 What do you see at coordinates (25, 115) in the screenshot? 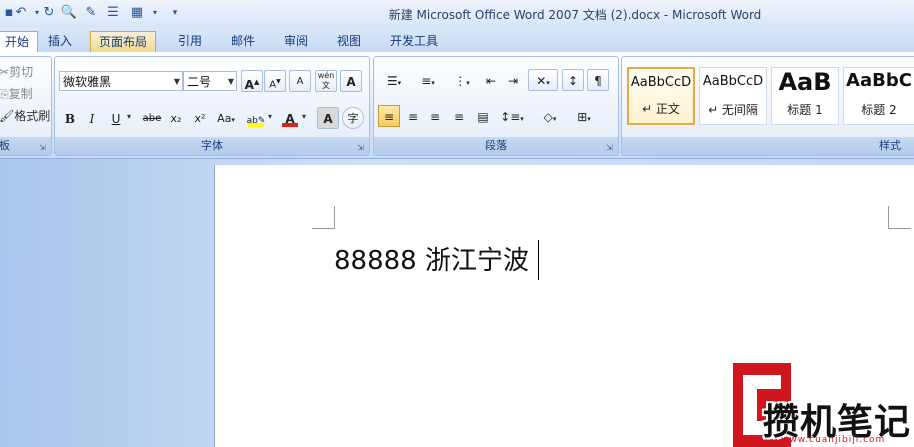
I see `format-painter-button: 🖌格式刷` at bounding box center [25, 115].